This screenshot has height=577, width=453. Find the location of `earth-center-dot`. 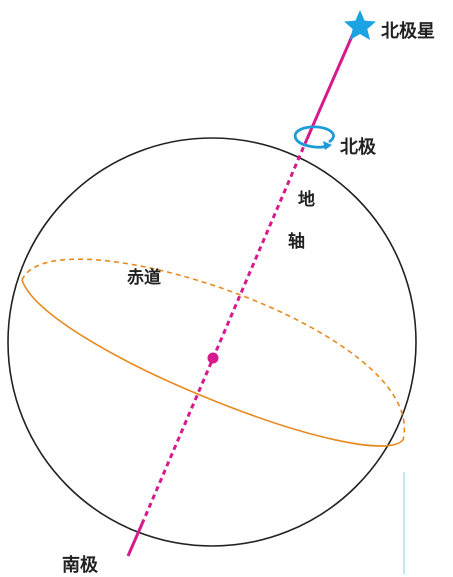

earth-center-dot is located at coordinates (213, 358).